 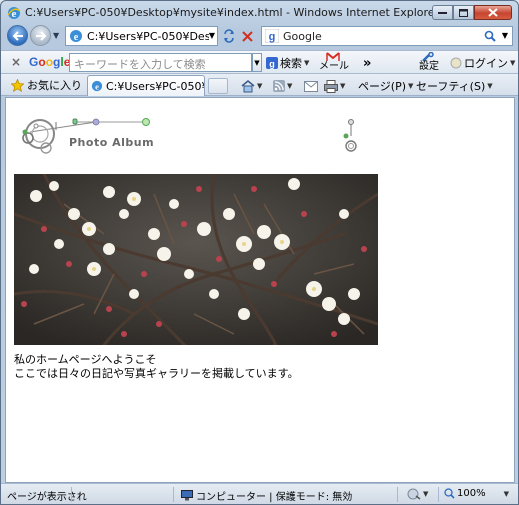 I want to click on page-menu-label: ページ(P), so click(x=382, y=86).